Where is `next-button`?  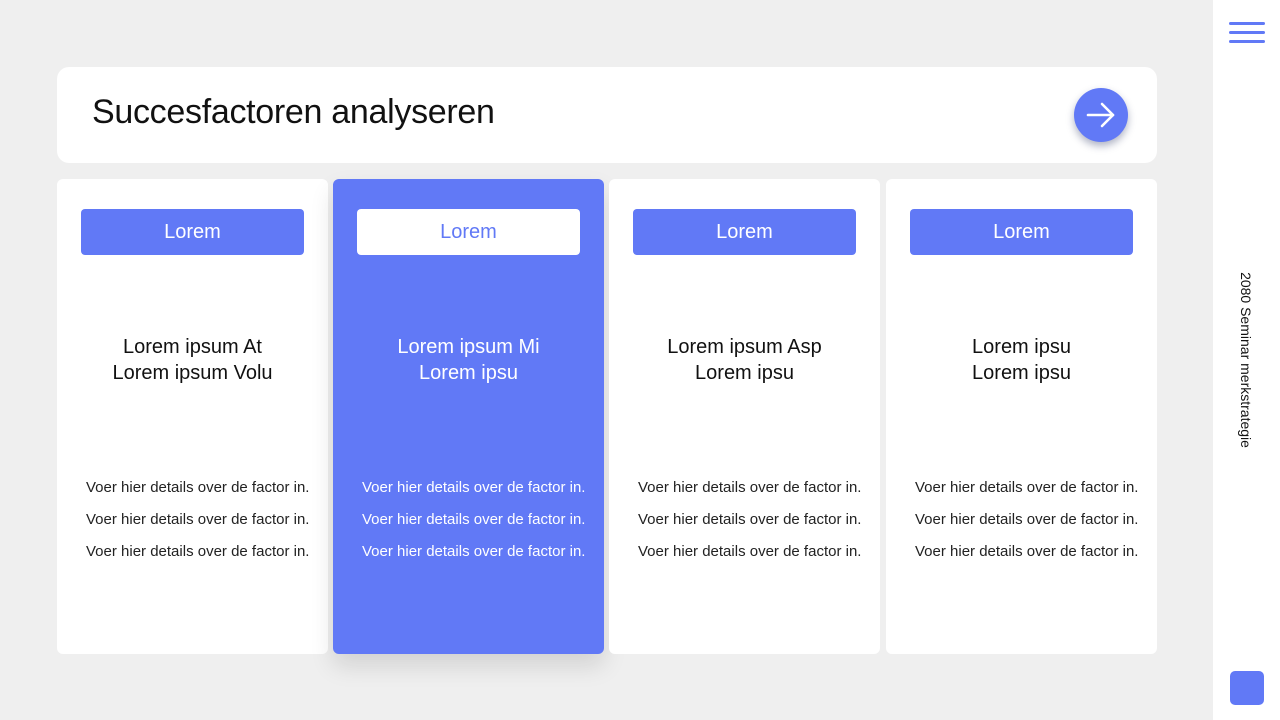
next-button is located at coordinates (1101, 115).